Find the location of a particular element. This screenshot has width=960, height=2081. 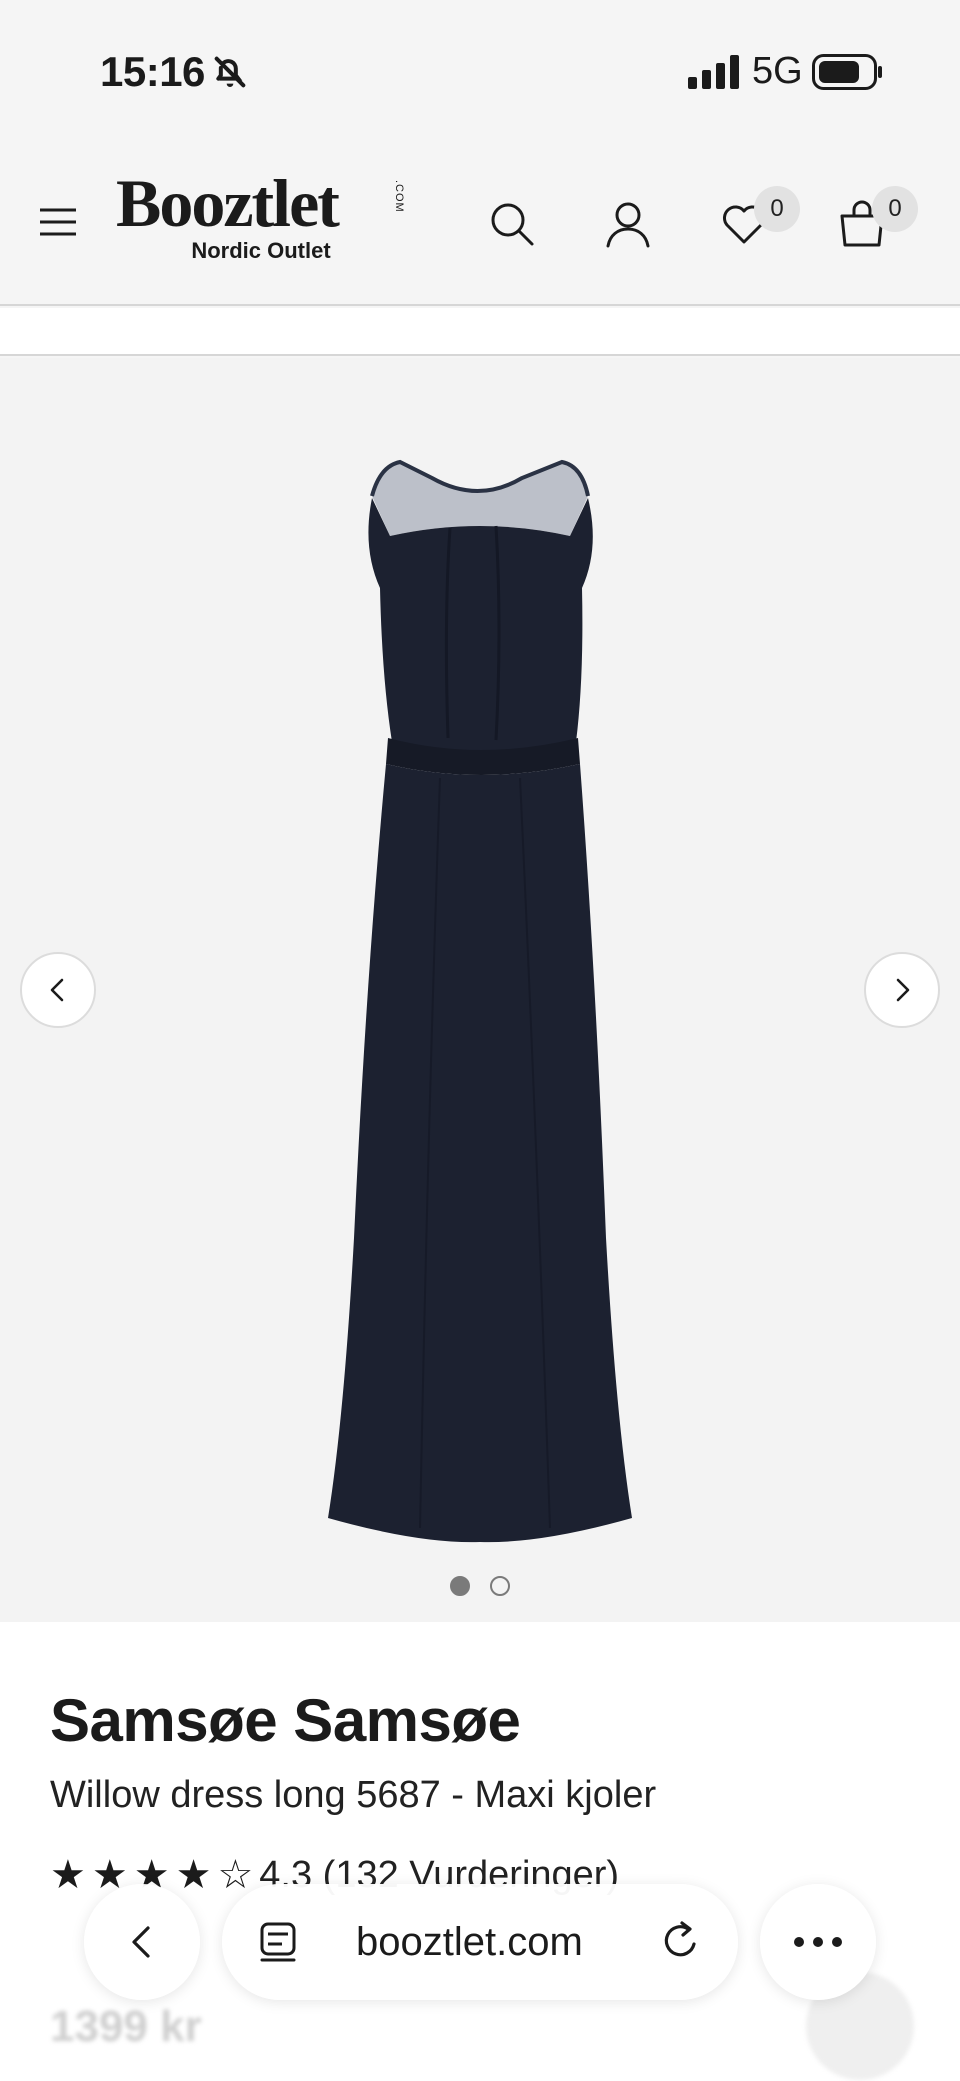

browser-back-button is located at coordinates (142, 1942).